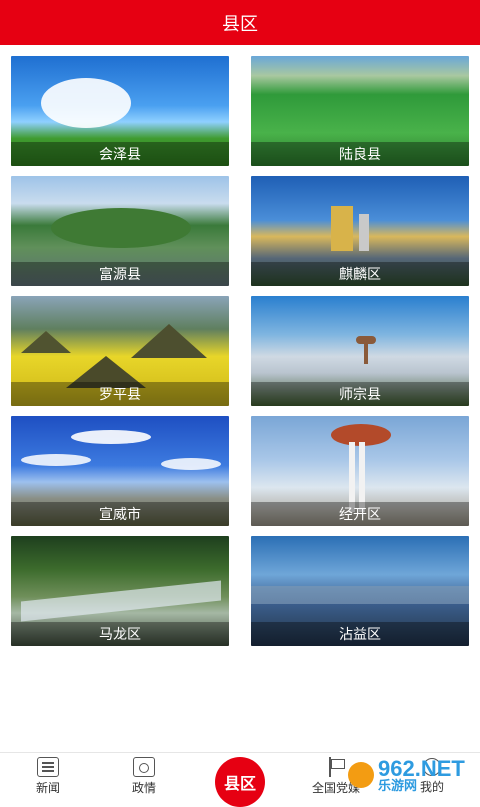 Image resolution: width=480 pixels, height=807 pixels. What do you see at coordinates (143, 788) in the screenshot?
I see `tab-label: 政情` at bounding box center [143, 788].